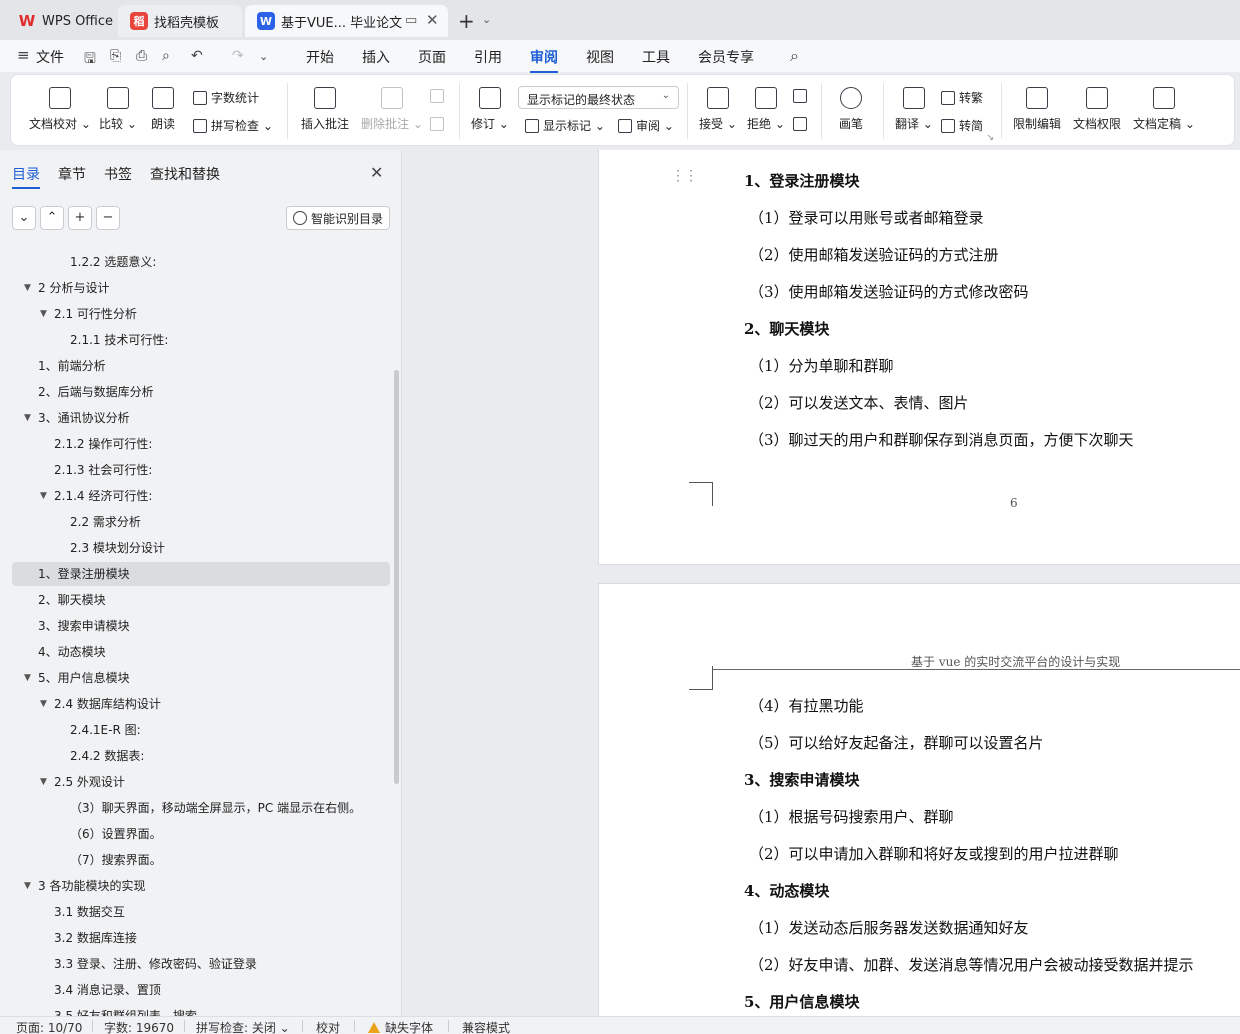  What do you see at coordinates (195, 912) in the screenshot?
I see `toc-item: 3.1 数据交互` at bounding box center [195, 912].